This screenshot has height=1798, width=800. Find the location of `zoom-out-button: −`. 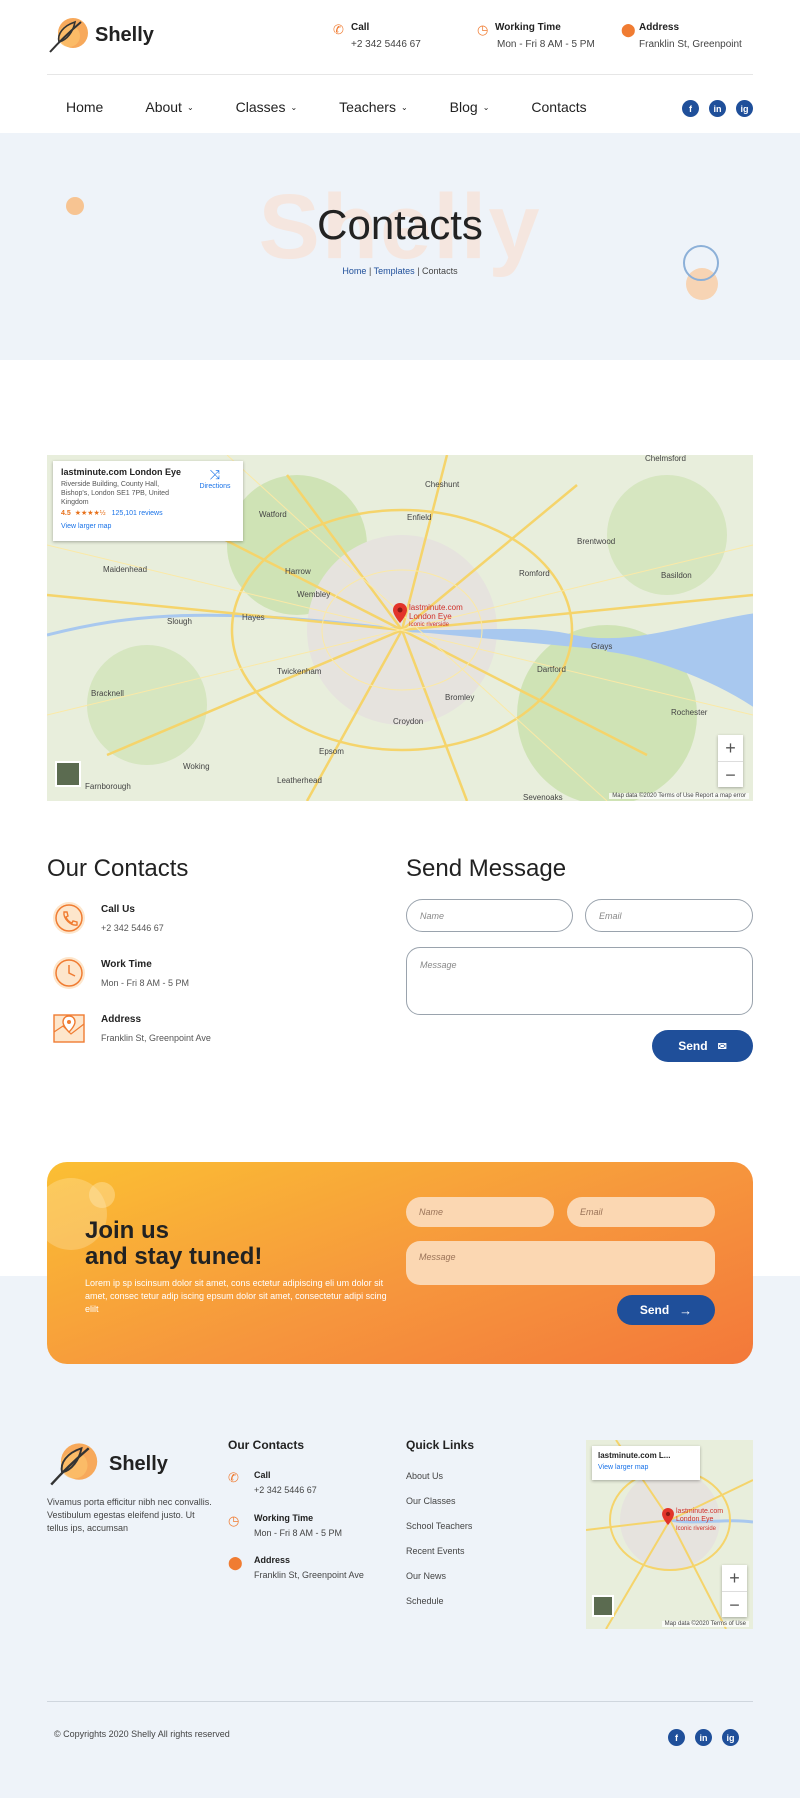

zoom-out-button: − is located at coordinates (730, 774).